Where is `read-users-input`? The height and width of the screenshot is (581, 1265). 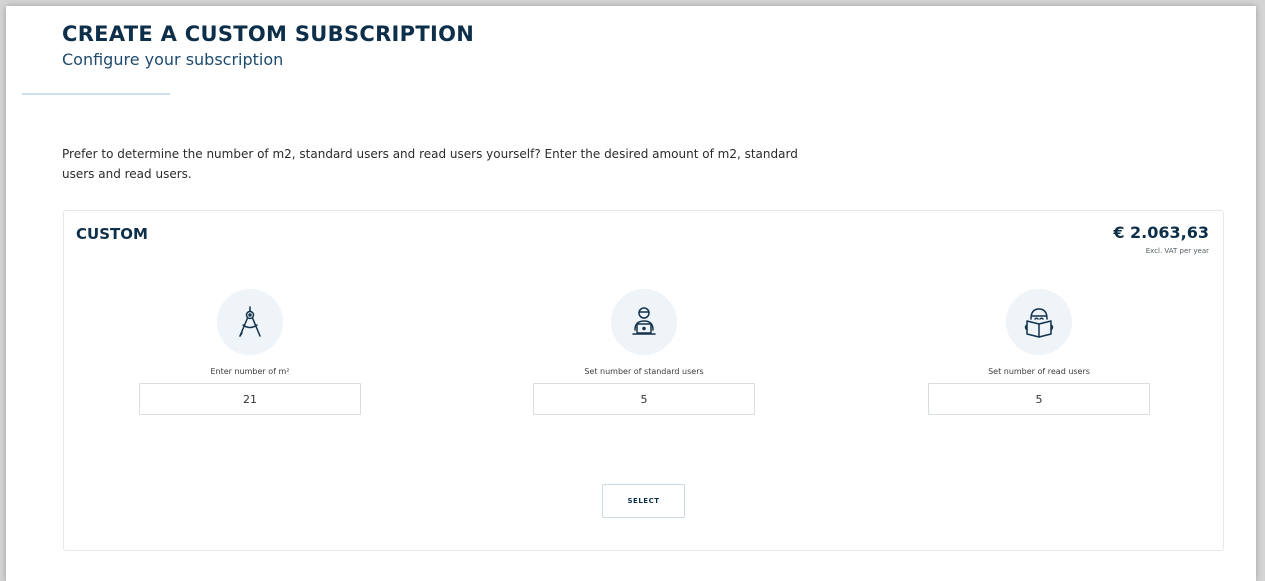 read-users-input is located at coordinates (1039, 399).